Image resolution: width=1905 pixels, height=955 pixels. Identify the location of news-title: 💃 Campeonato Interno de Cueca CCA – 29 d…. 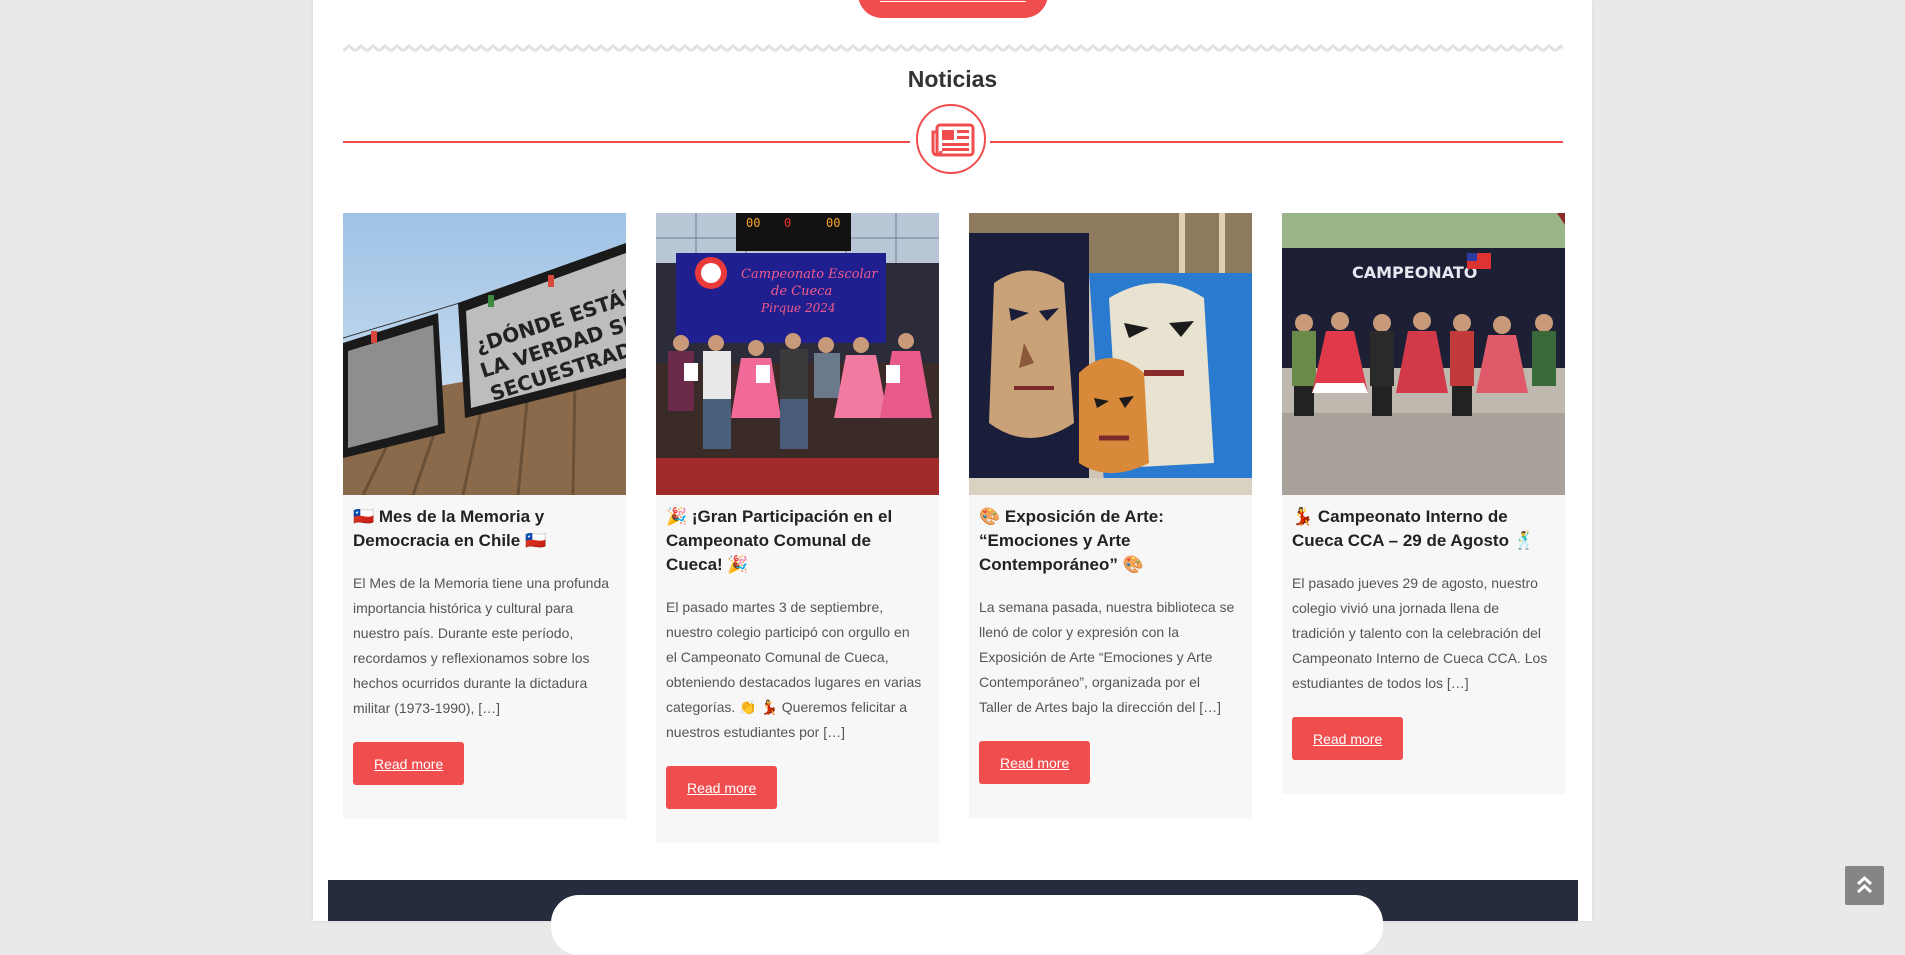
(1420, 529).